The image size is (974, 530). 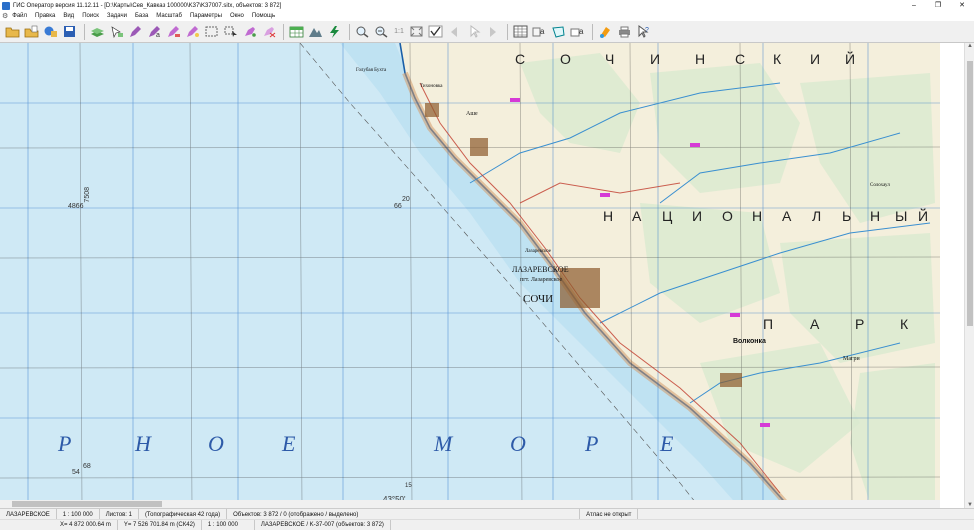 What do you see at coordinates (19, 16) in the screenshot?
I see `menu-file: Файл` at bounding box center [19, 16].